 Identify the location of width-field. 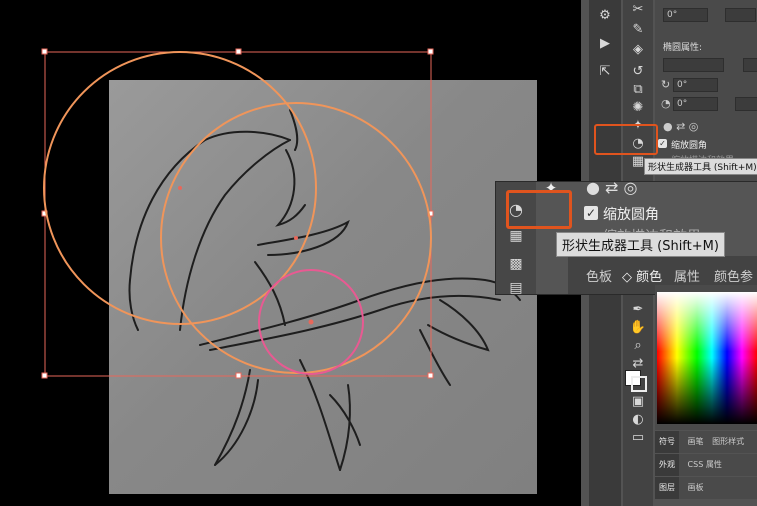
(693, 65).